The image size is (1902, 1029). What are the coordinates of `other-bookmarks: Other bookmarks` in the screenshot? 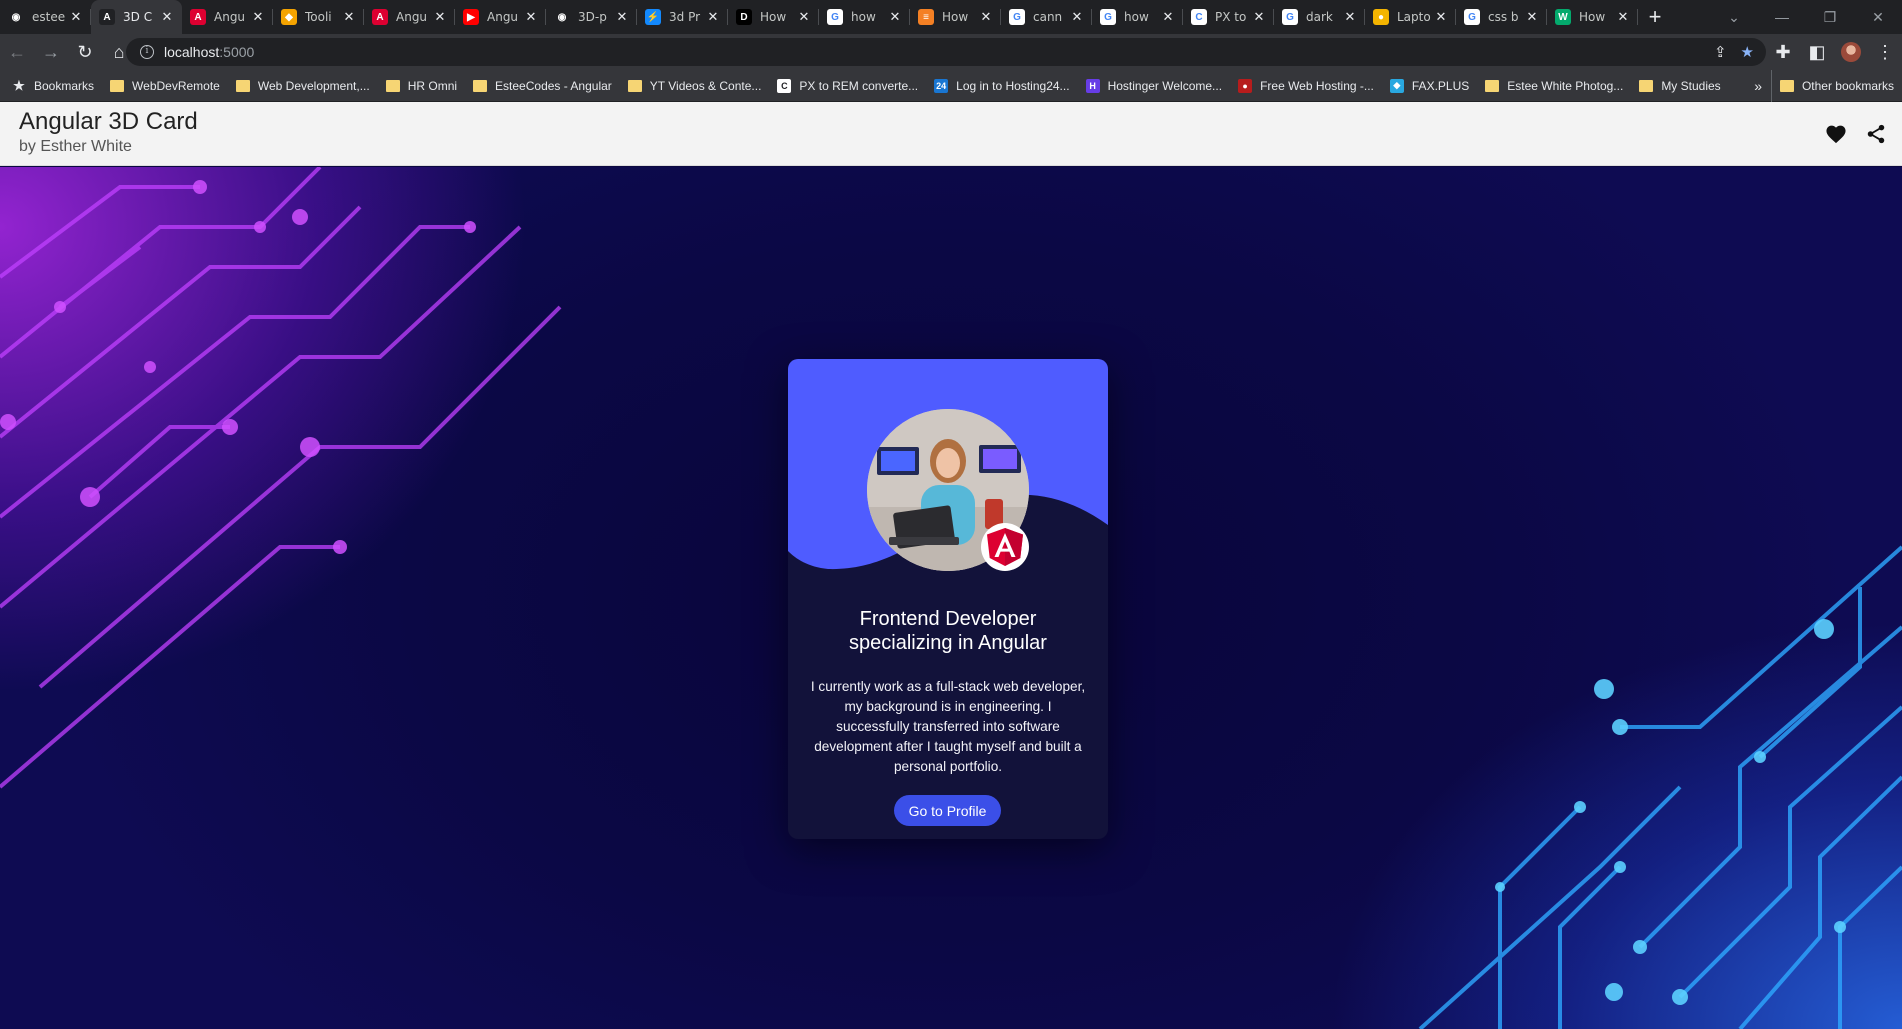 It's located at (1836, 86).